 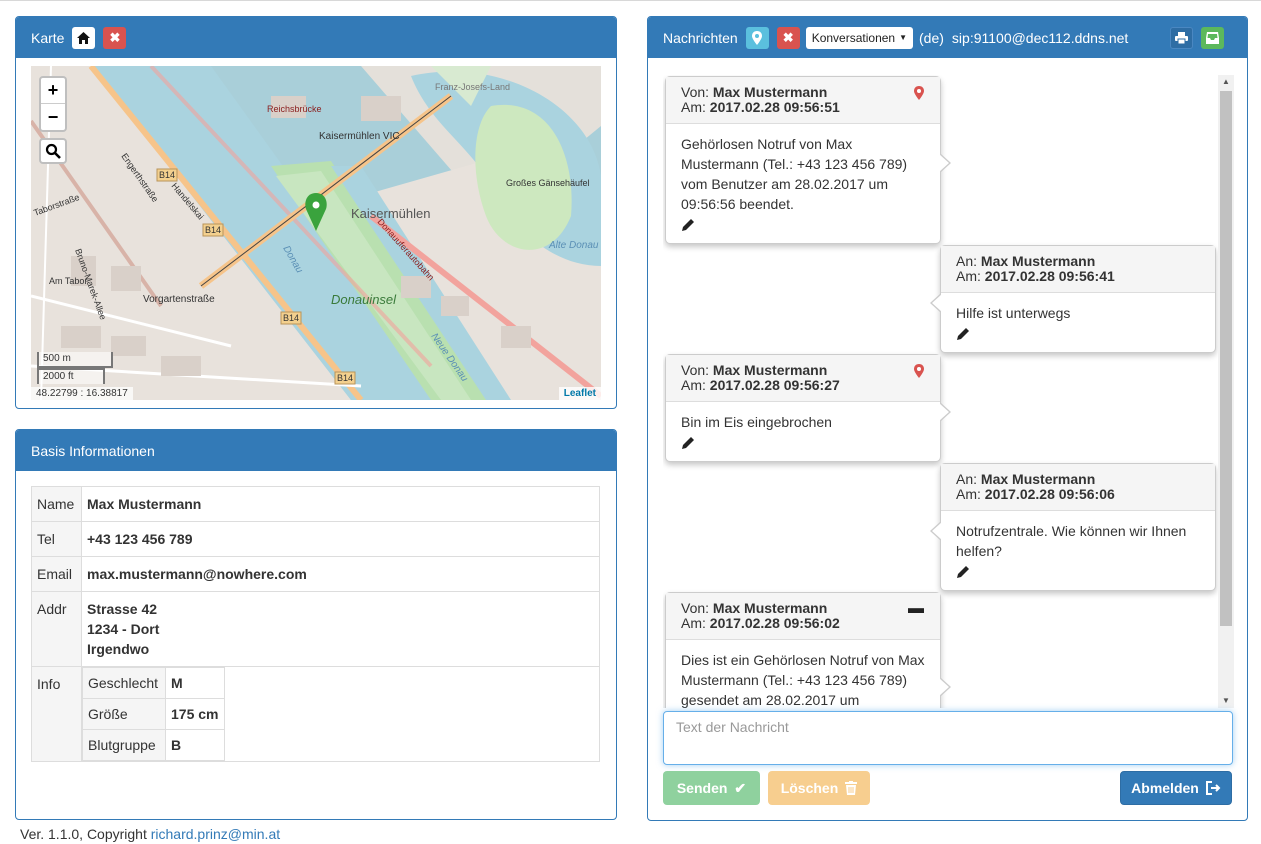 What do you see at coordinates (75, 360) in the screenshot?
I see `scale-metric: 500 m` at bounding box center [75, 360].